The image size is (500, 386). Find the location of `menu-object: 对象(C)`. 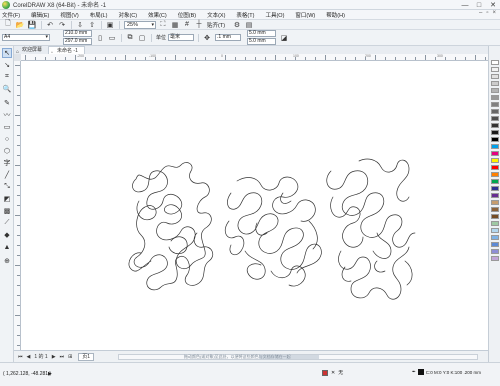

menu-object: 对象(C) is located at coordinates (127, 15).